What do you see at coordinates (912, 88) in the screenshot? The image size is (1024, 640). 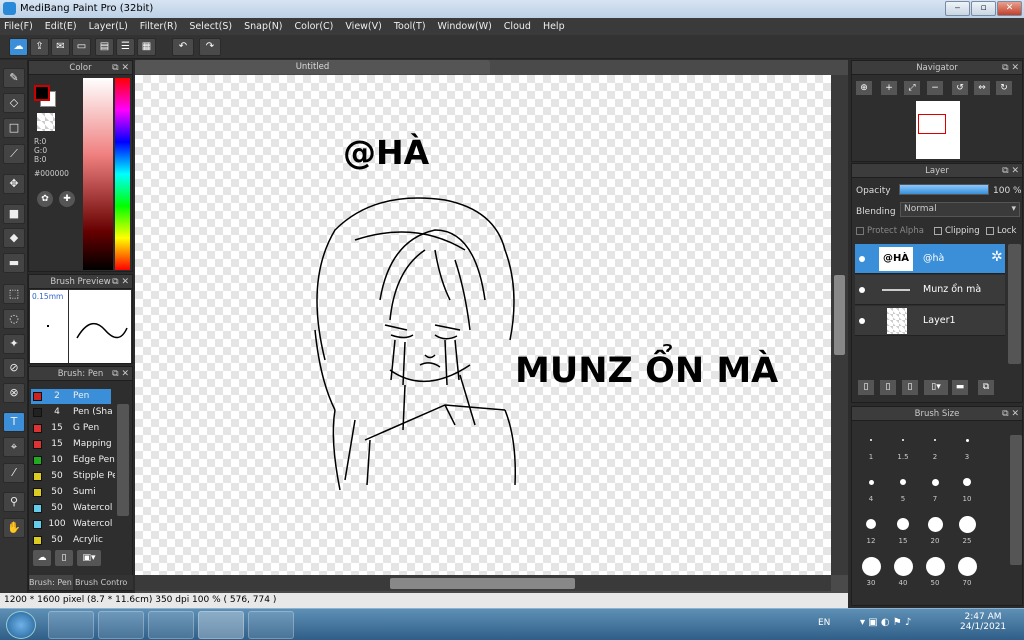 I see `fit-screen-icon: ⤢` at bounding box center [912, 88].